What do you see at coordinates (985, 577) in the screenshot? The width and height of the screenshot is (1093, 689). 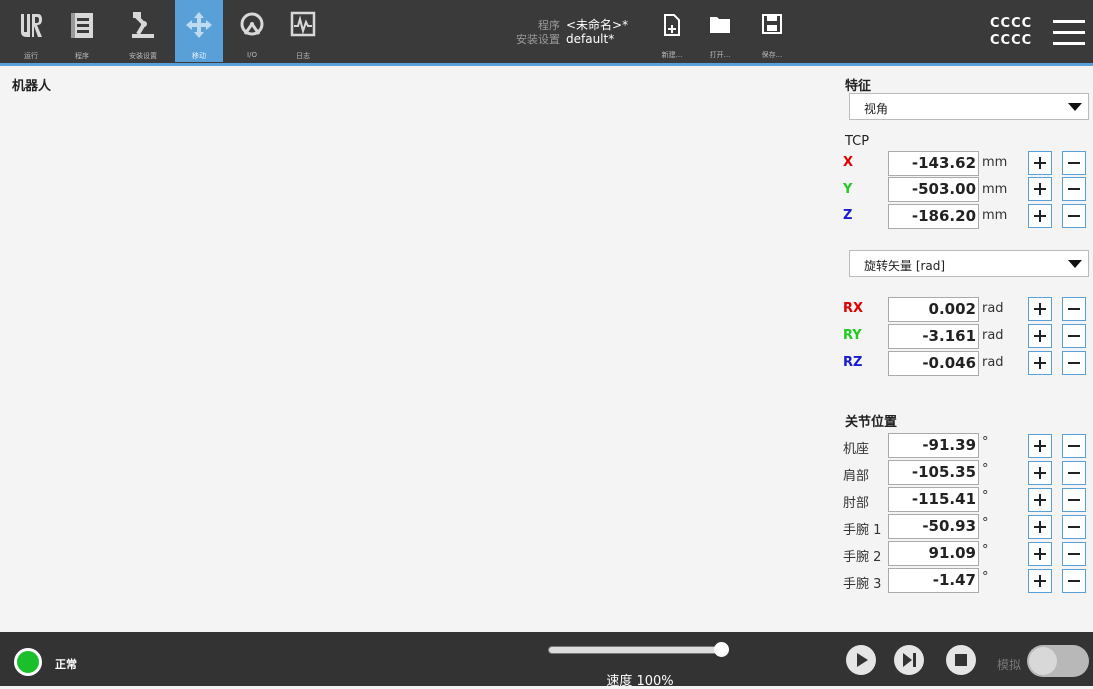 I see `joint-wrist3-unit: °` at bounding box center [985, 577].